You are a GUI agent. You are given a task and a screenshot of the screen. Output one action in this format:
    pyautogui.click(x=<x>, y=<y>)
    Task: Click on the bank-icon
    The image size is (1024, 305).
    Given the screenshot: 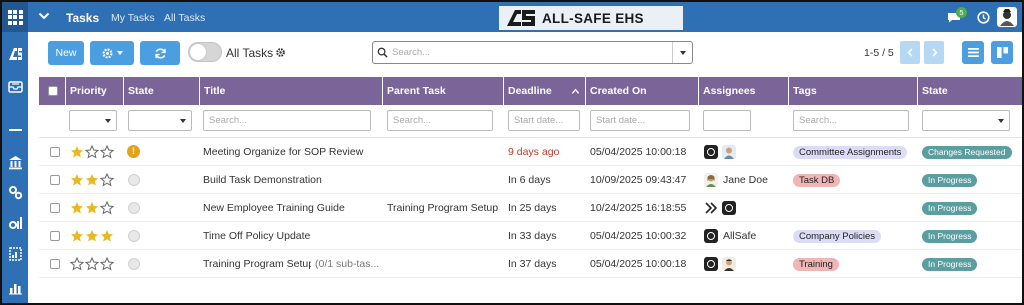 What is the action you would take?
    pyautogui.click(x=15, y=162)
    